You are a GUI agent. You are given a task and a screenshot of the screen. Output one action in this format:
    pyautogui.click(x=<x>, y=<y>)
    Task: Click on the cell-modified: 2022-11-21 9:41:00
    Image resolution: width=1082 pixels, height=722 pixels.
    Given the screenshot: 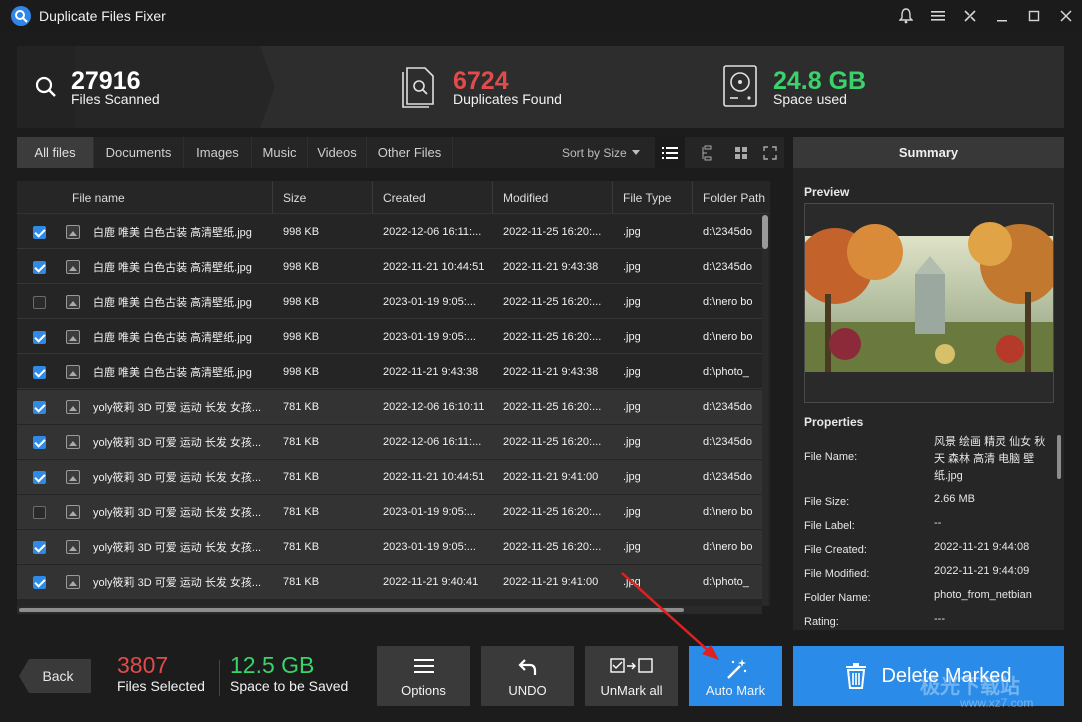 What is the action you would take?
    pyautogui.click(x=551, y=477)
    